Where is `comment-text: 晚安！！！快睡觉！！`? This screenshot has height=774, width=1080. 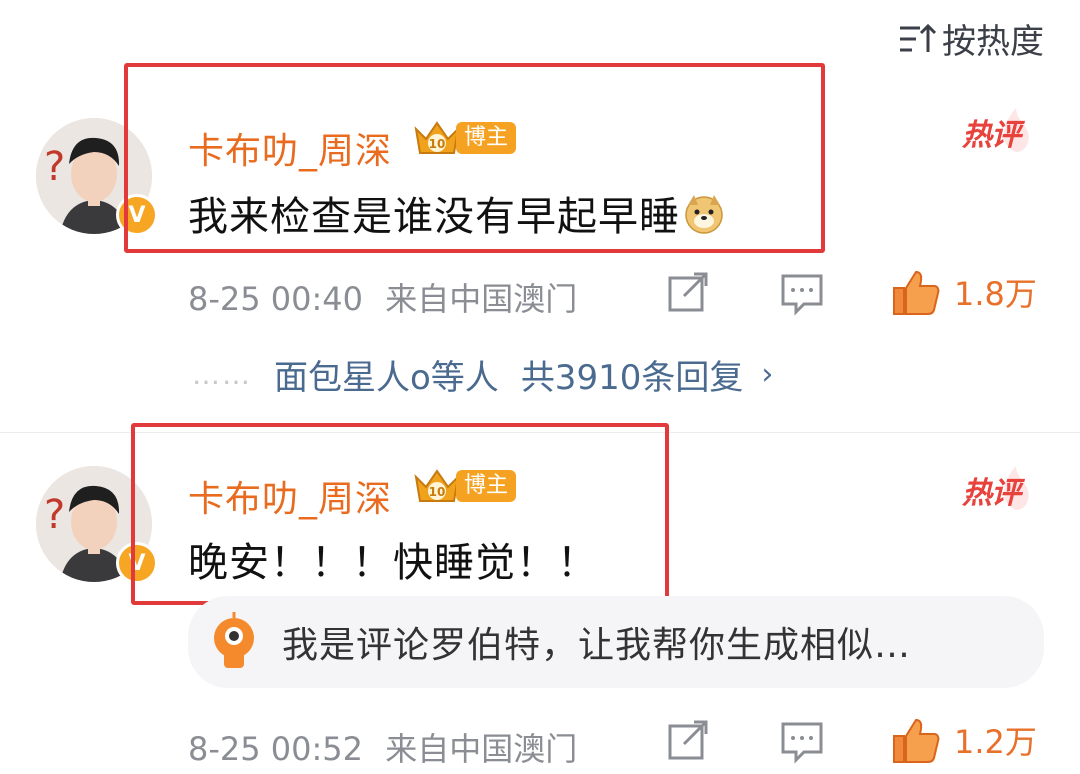 comment-text: 晚安！！！快睡觉！！ is located at coordinates (393, 563).